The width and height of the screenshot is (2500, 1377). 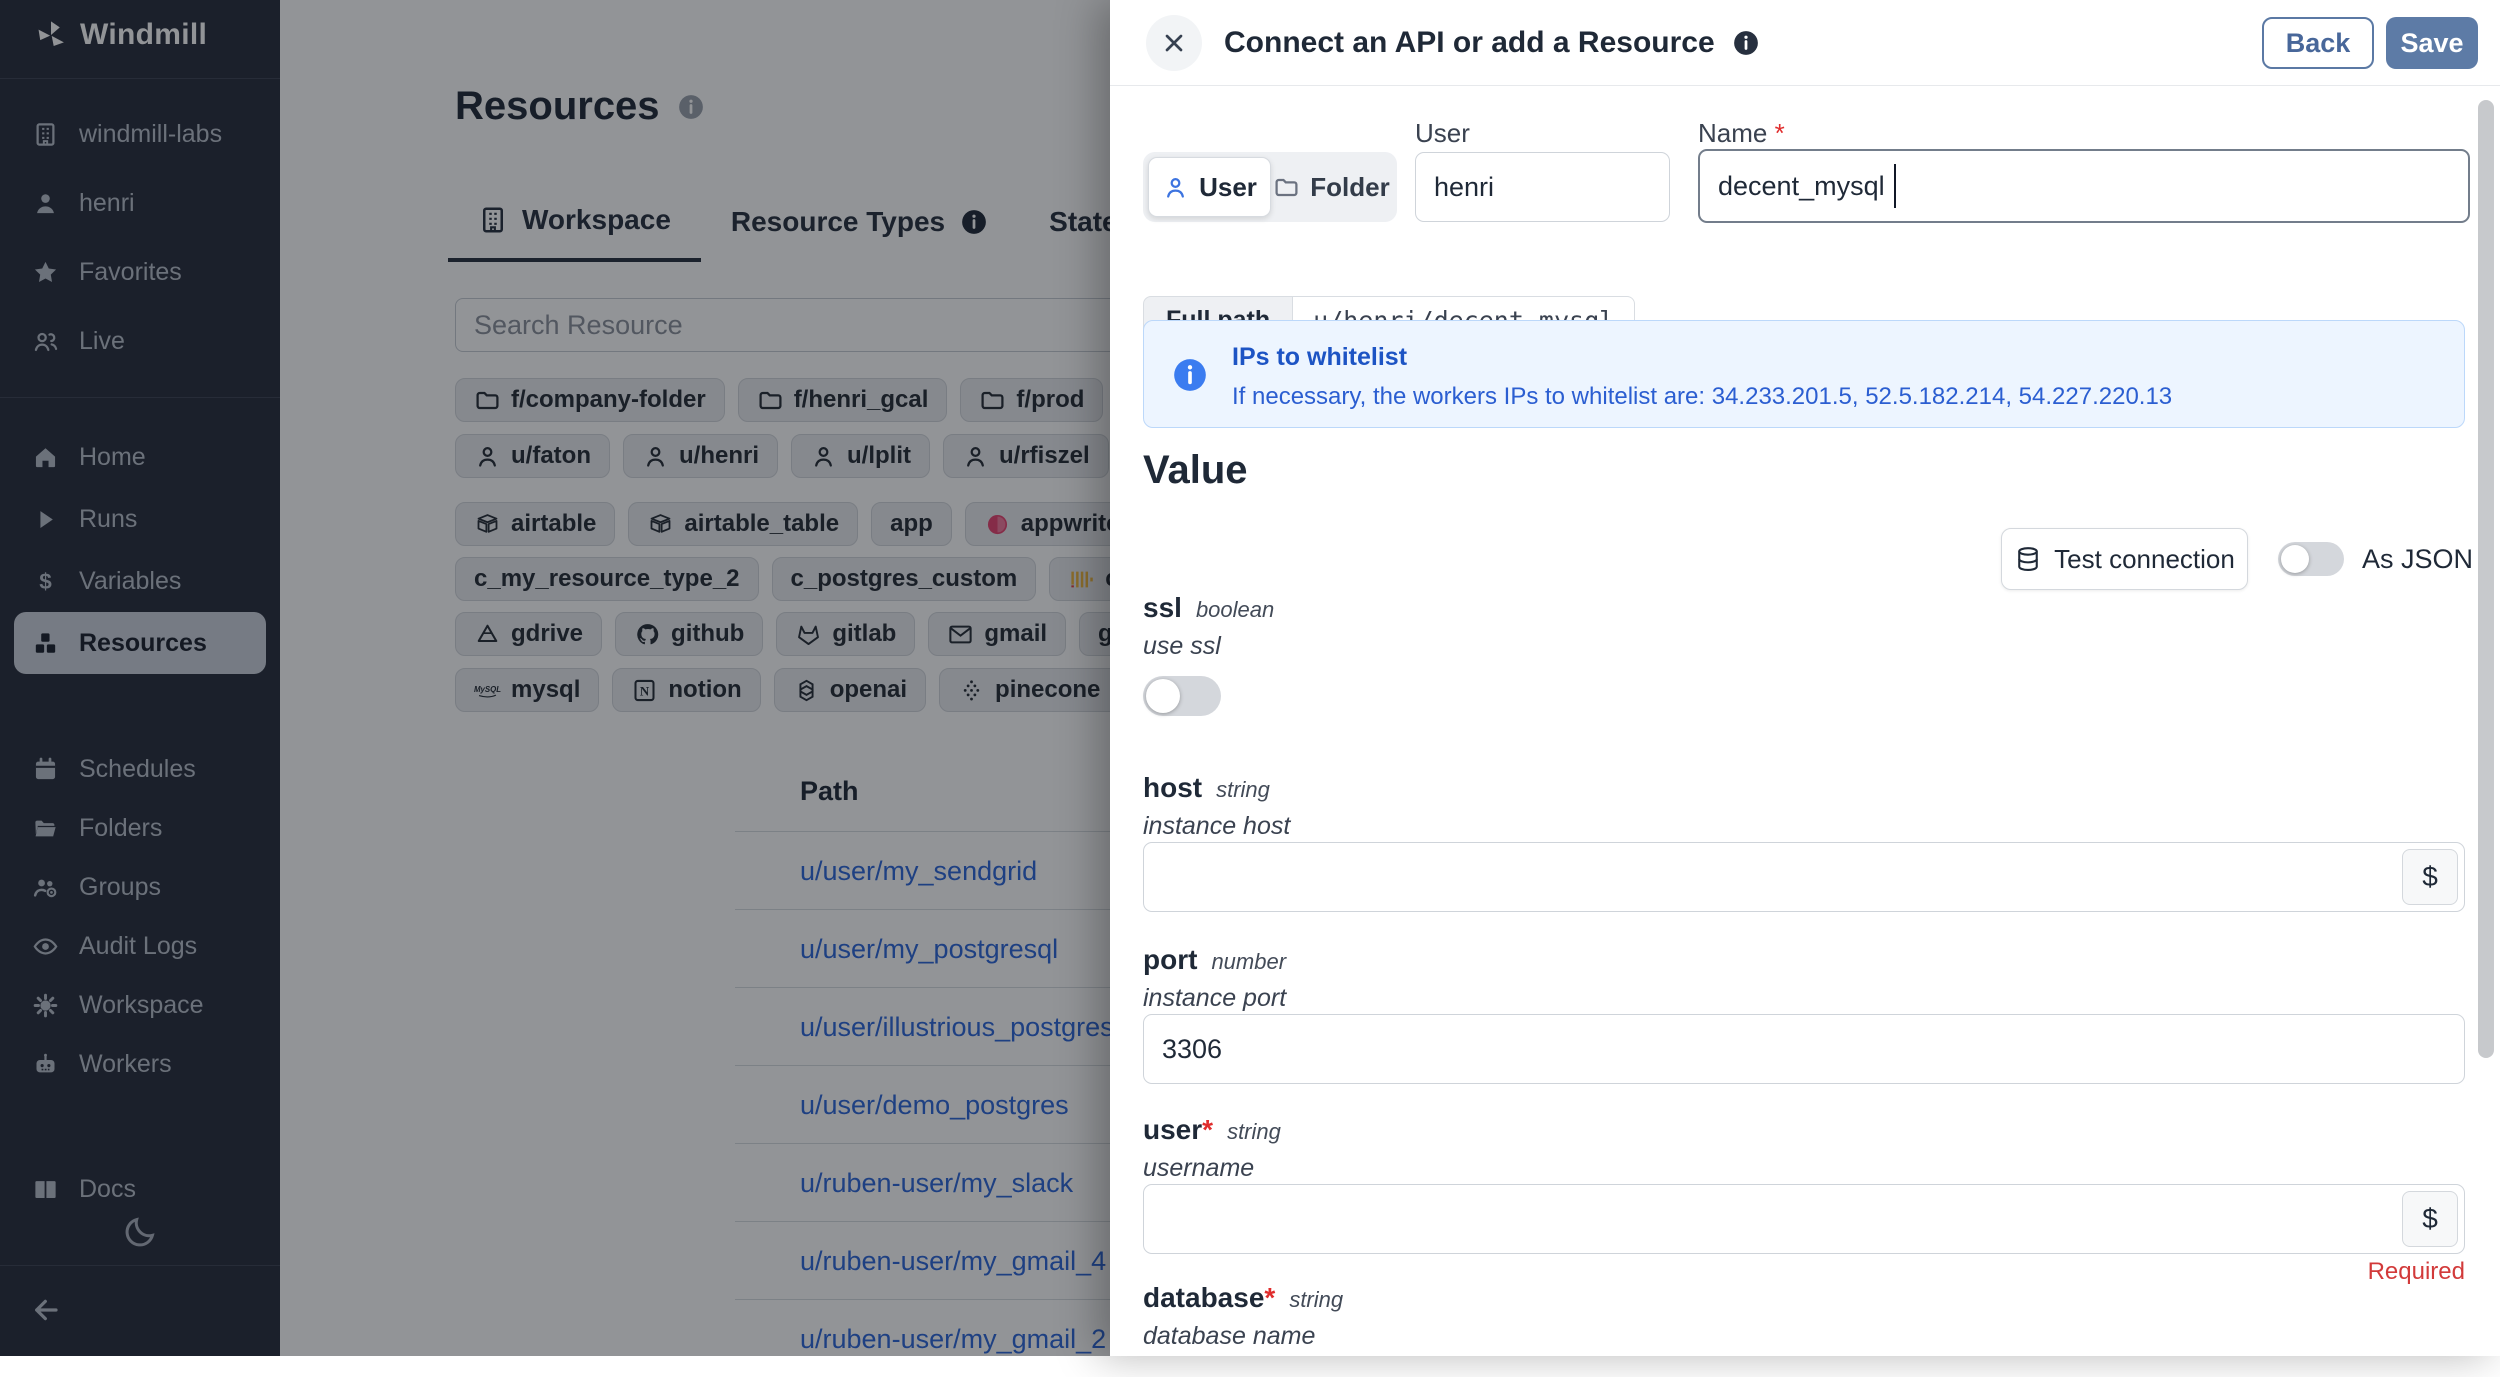 What do you see at coordinates (1208, 608) in the screenshot?
I see `field-name-ssl: sslboolean` at bounding box center [1208, 608].